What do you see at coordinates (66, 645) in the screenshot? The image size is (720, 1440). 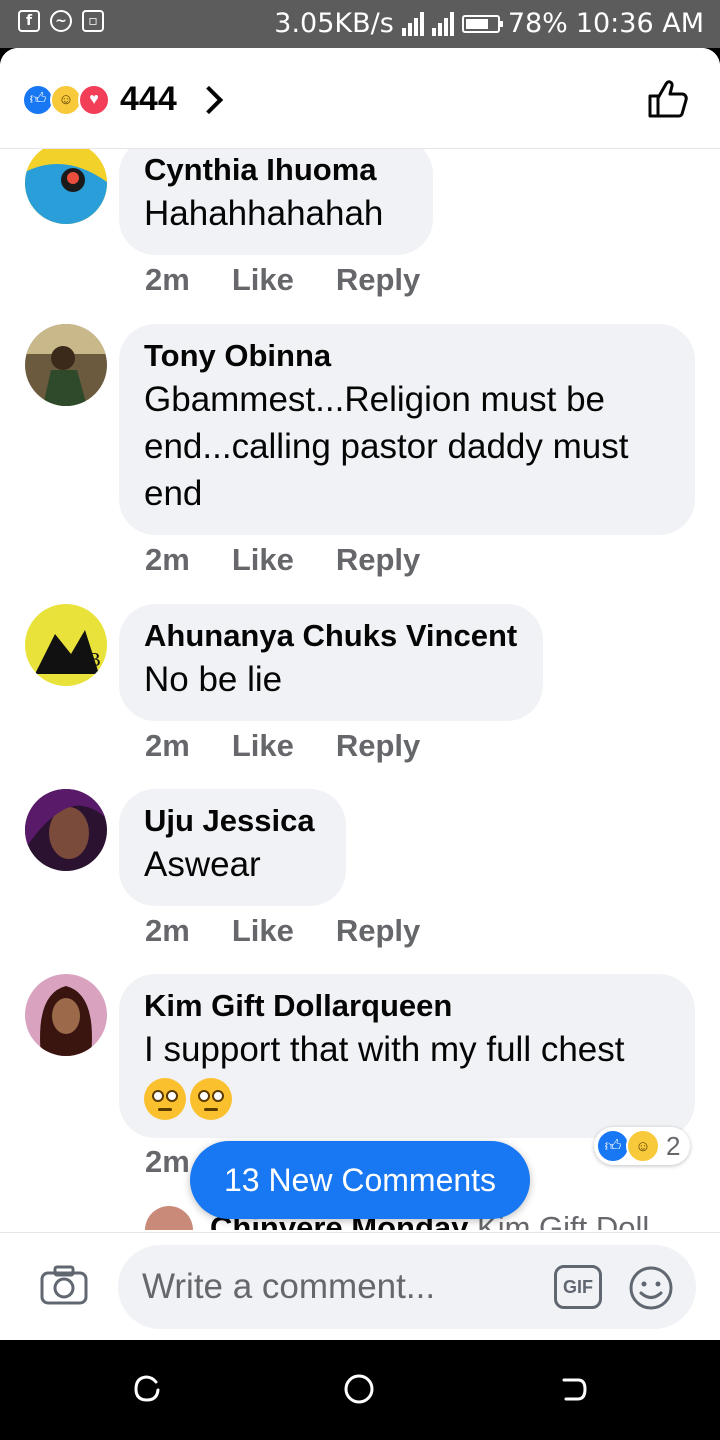 I see `avatar: DB` at bounding box center [66, 645].